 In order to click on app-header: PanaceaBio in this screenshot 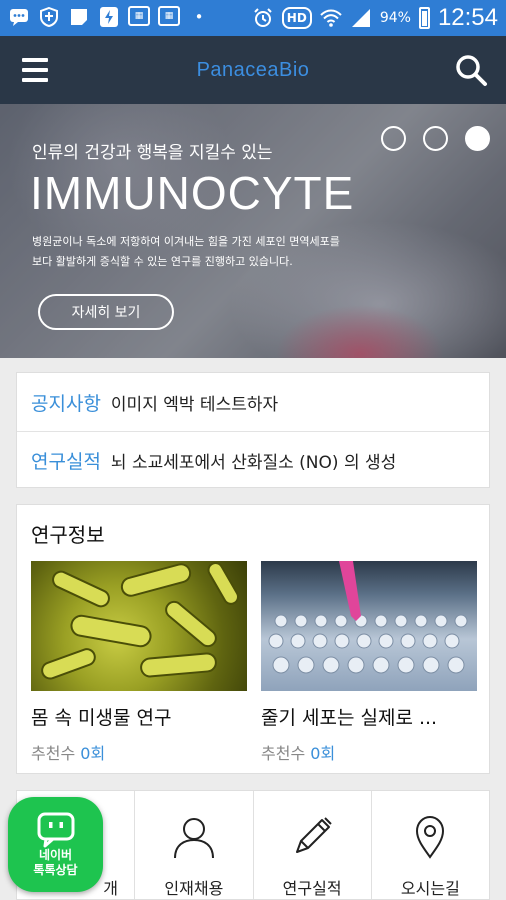, I will do `click(253, 70)`.